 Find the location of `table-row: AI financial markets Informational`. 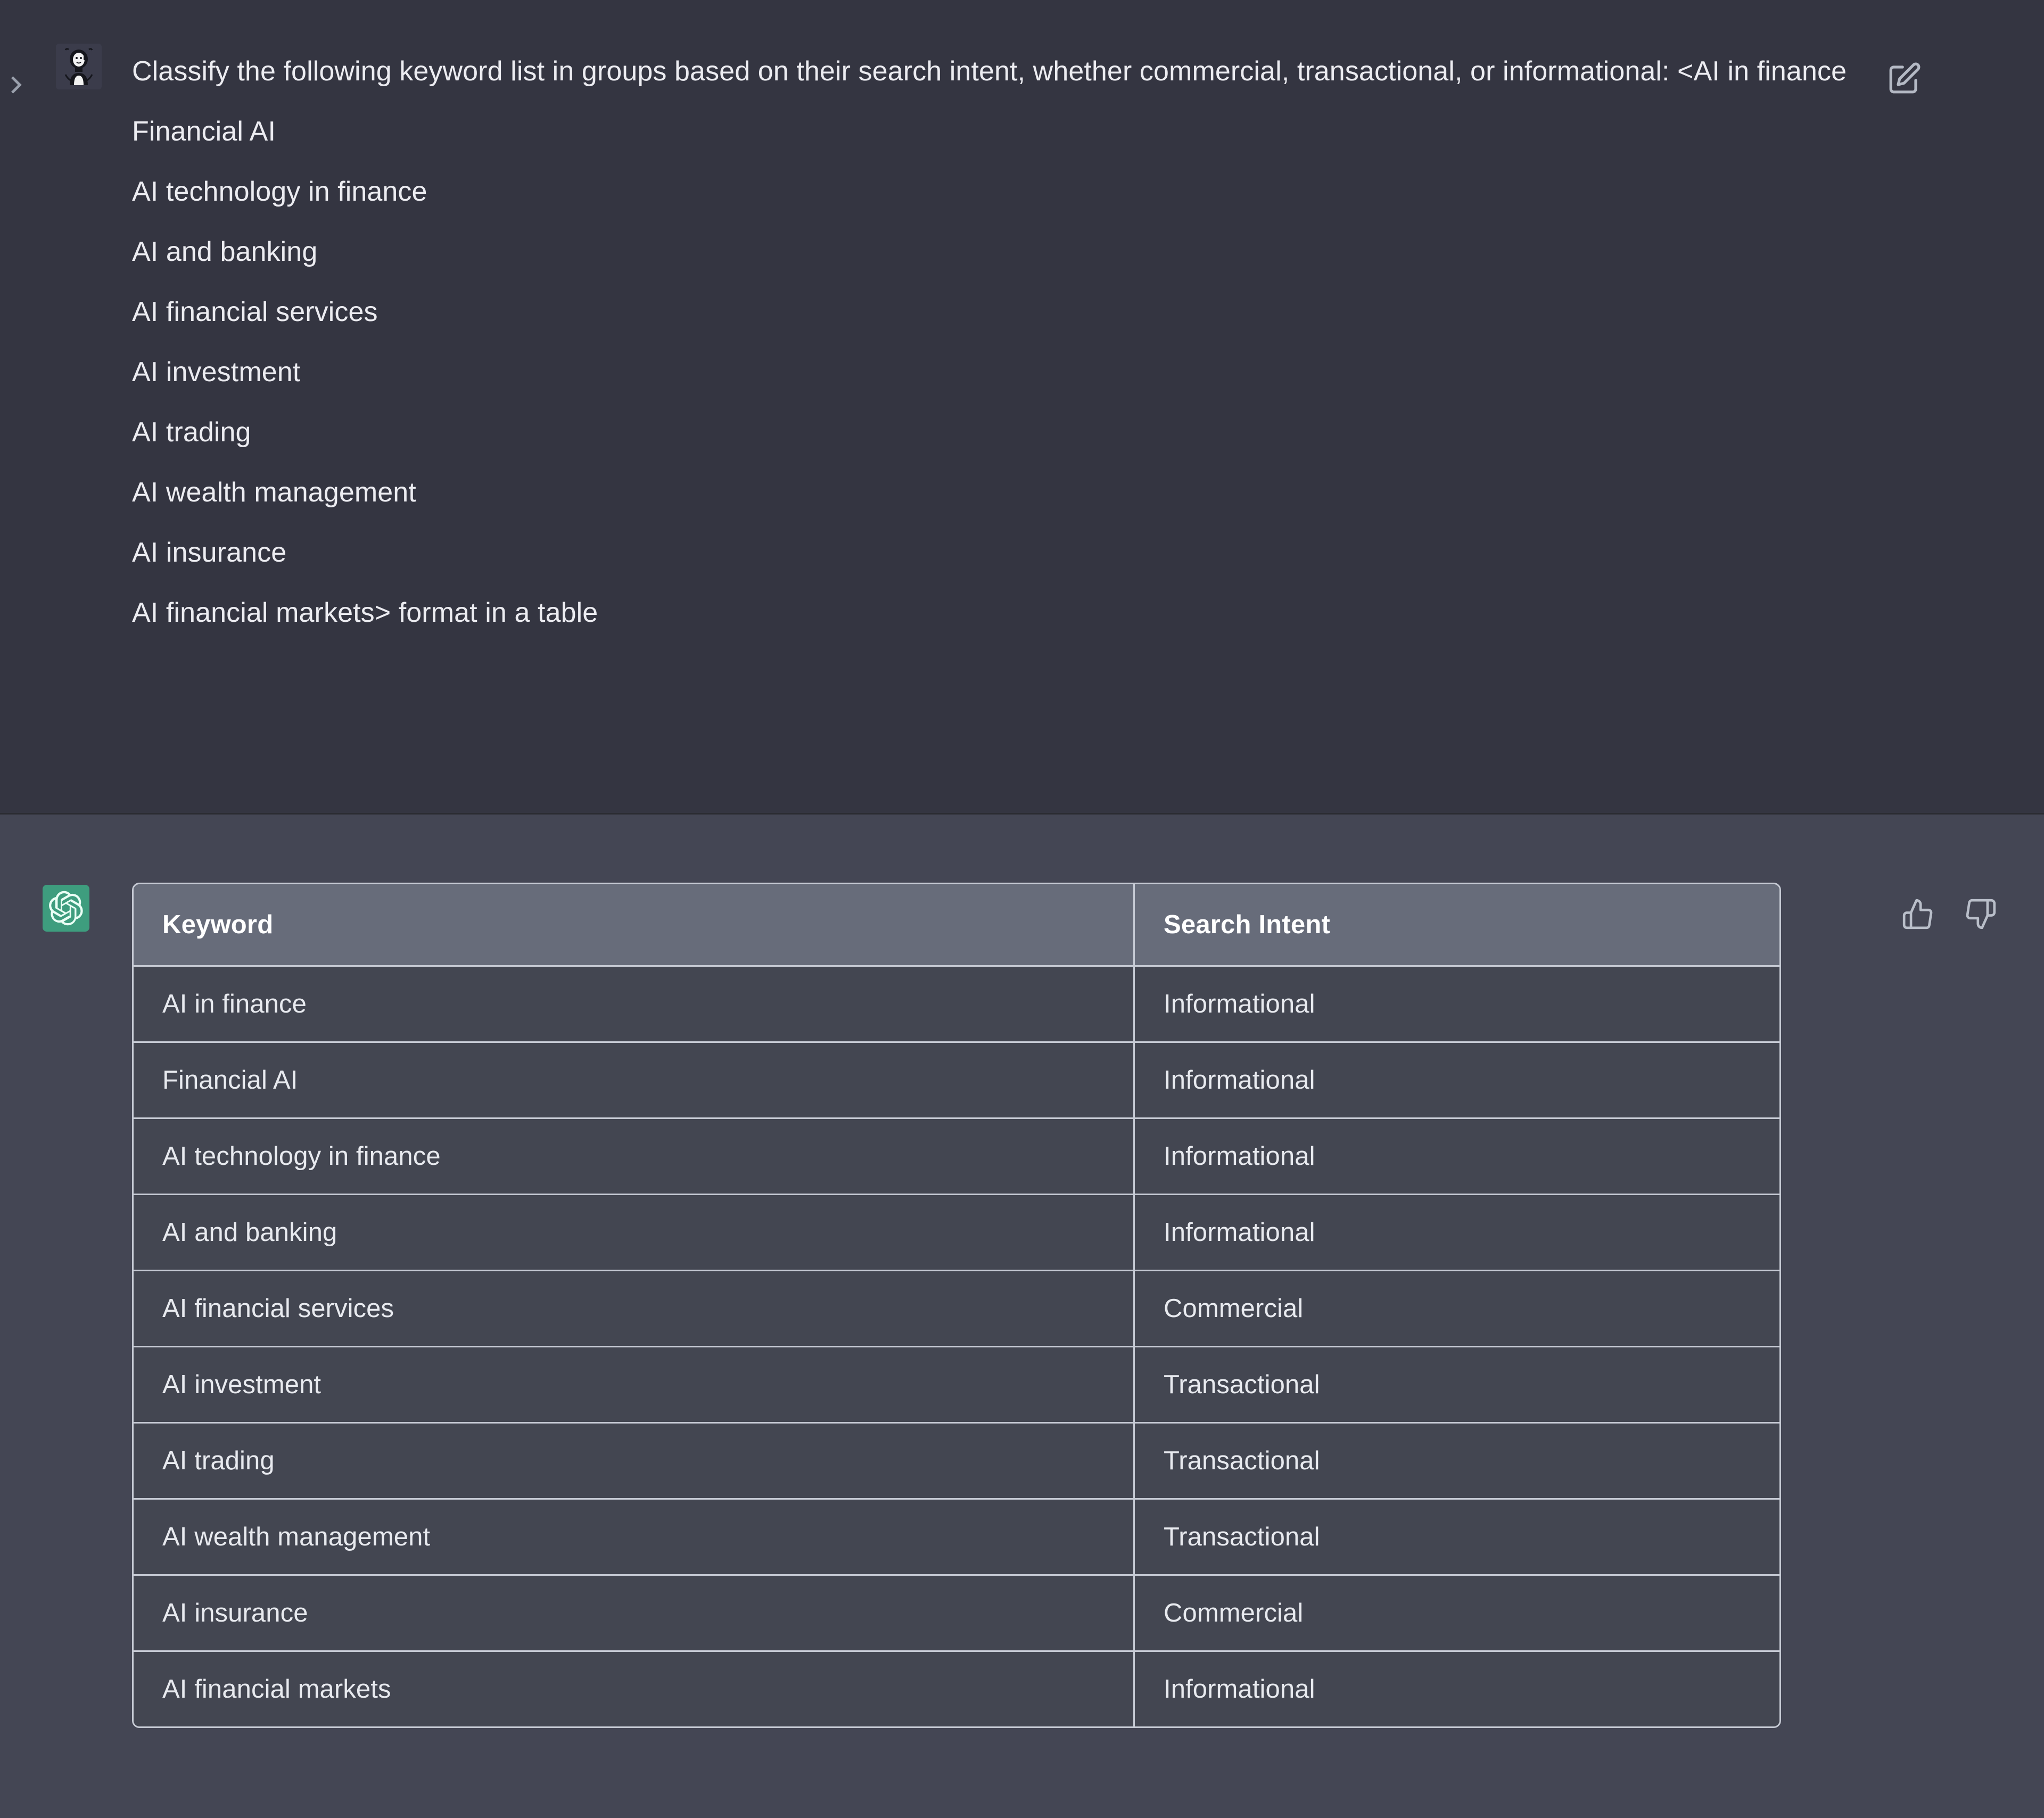

table-row: AI financial markets Informational is located at coordinates (956, 1689).